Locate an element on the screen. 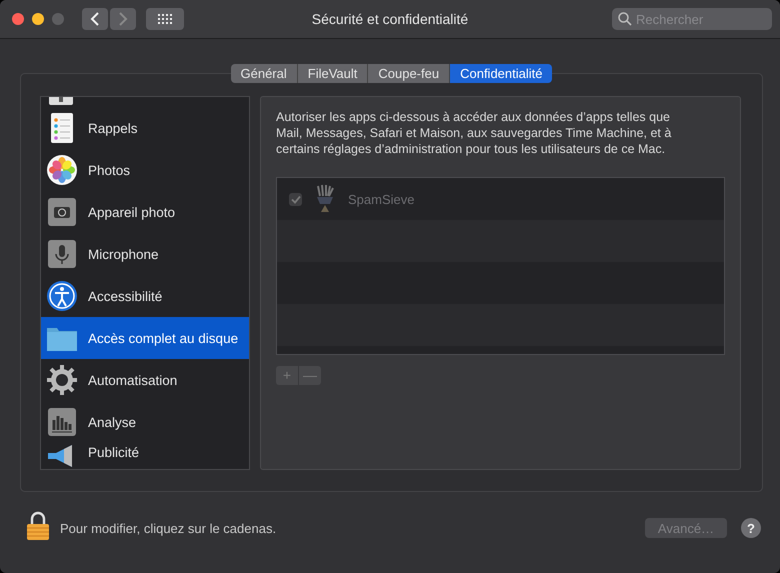  sidebar-item: Publicité is located at coordinates (145, 456).